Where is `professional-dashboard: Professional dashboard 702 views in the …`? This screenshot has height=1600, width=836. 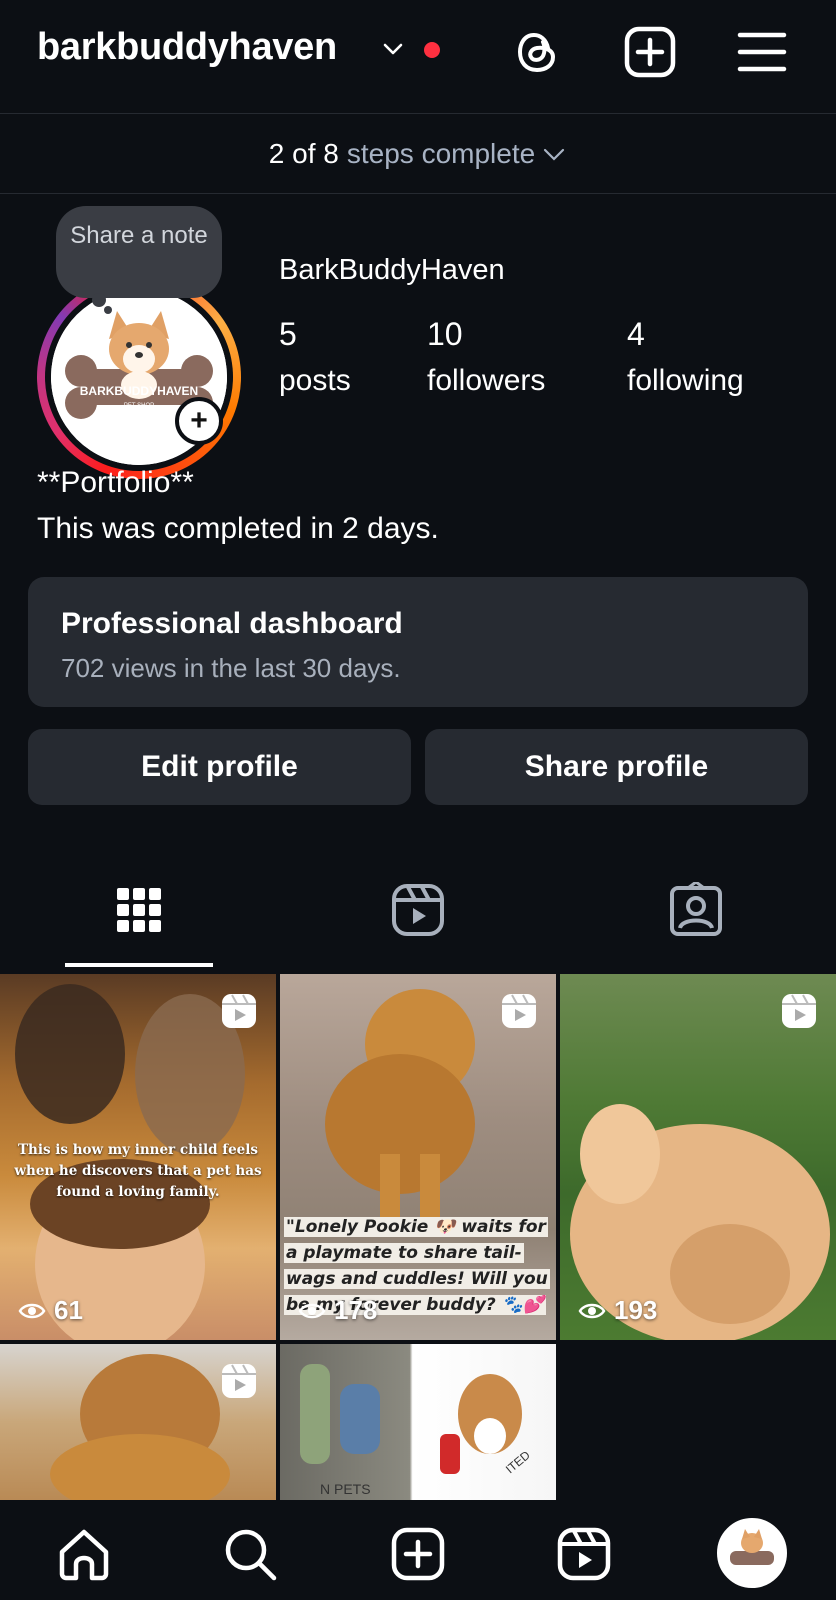
professional-dashboard: Professional dashboard 702 views in the … is located at coordinates (418, 642).